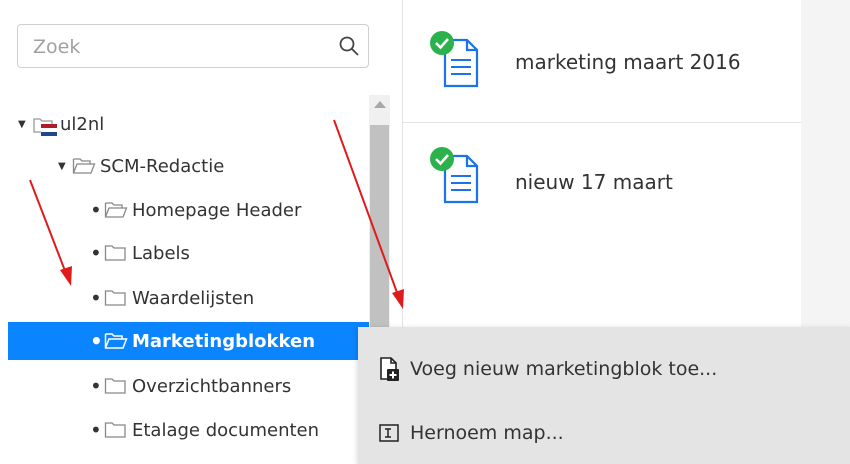  What do you see at coordinates (628, 62) in the screenshot?
I see `document-title: marketing maart 2016` at bounding box center [628, 62].